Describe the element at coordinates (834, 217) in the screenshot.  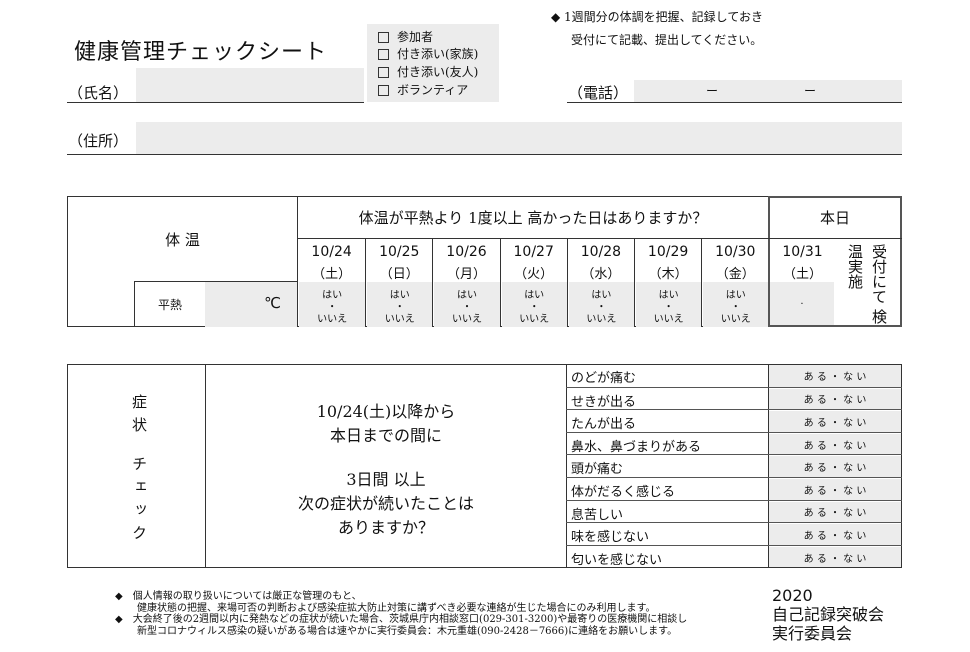
I see `today-label: 本日` at that location.